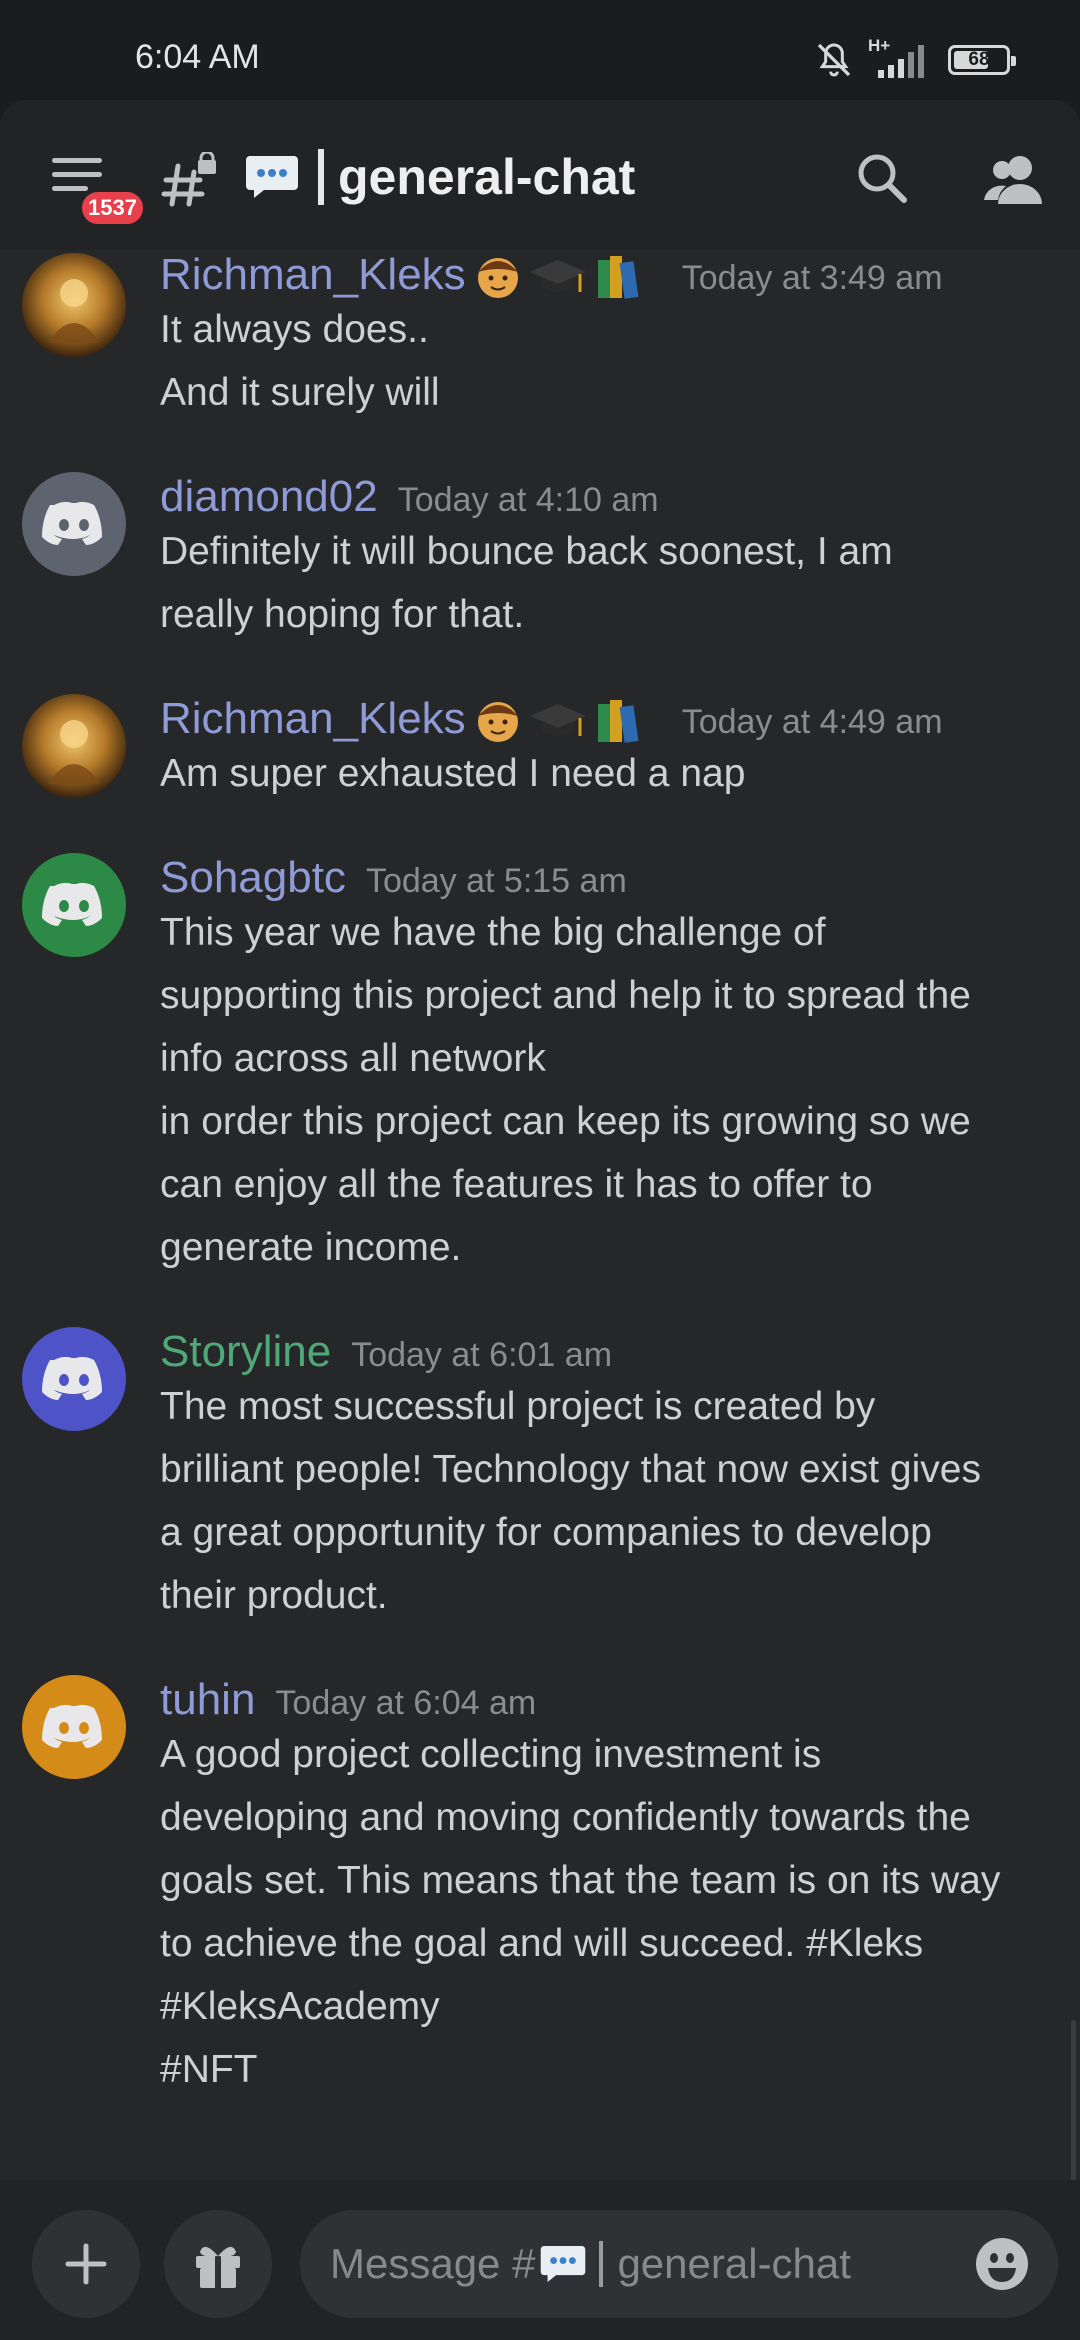 The image size is (1080, 2340). I want to click on composer-bar: Message # general-chat, so click(540, 2260).